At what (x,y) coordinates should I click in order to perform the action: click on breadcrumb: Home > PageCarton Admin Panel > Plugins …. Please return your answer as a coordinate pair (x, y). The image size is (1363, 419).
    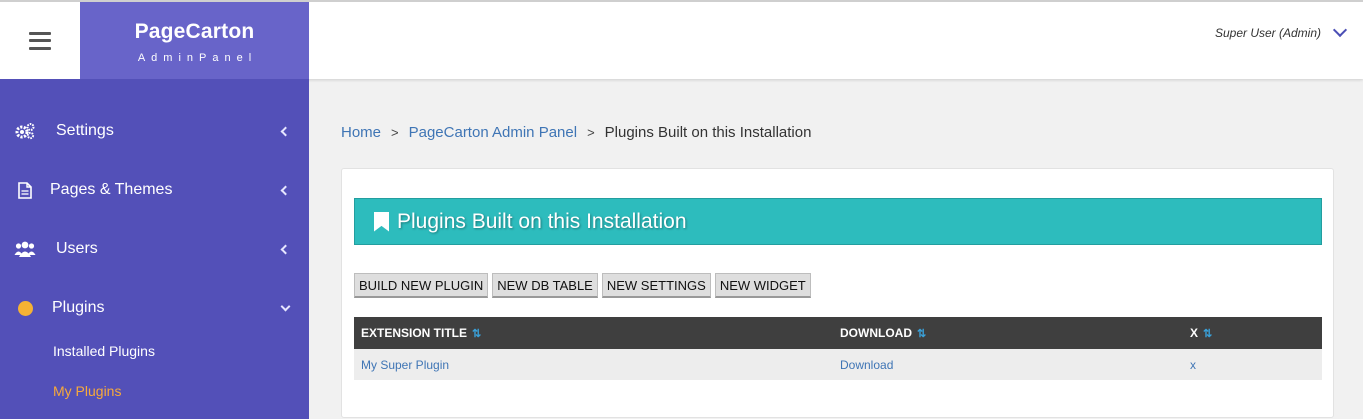
    Looking at the image, I should click on (576, 132).